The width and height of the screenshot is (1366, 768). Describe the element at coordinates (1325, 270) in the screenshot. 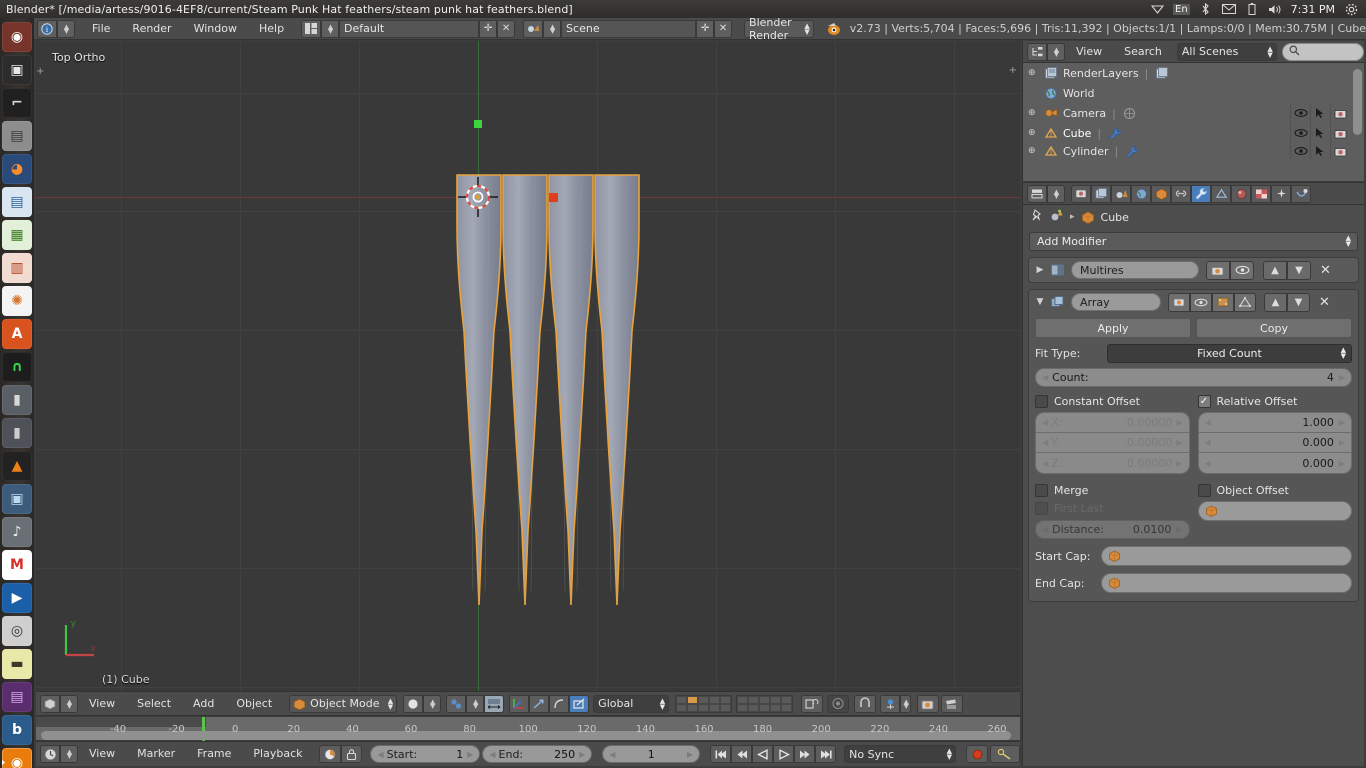

I see `delete-modifier-multires: ✕` at that location.